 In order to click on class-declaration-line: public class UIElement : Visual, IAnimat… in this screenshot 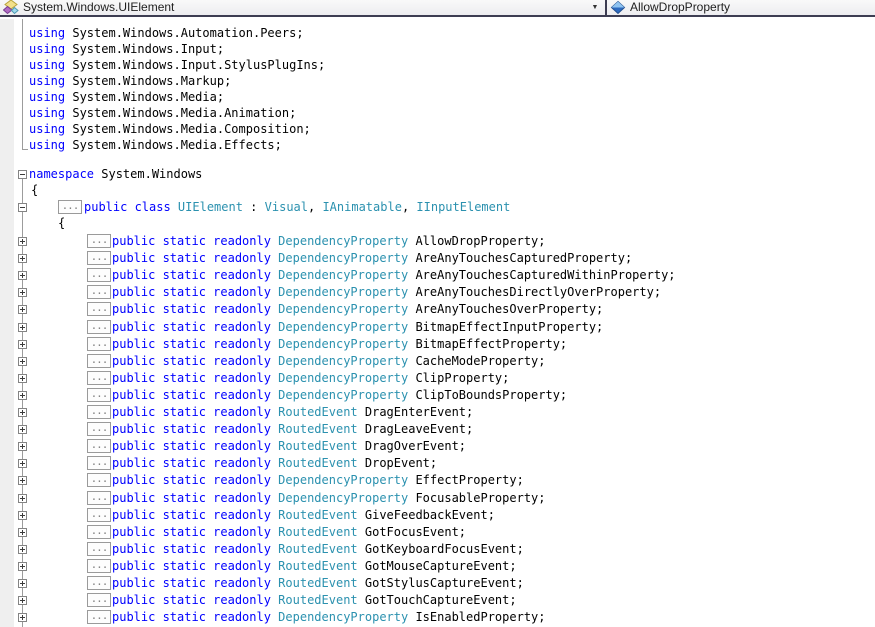, I will do `click(479, 207)`.